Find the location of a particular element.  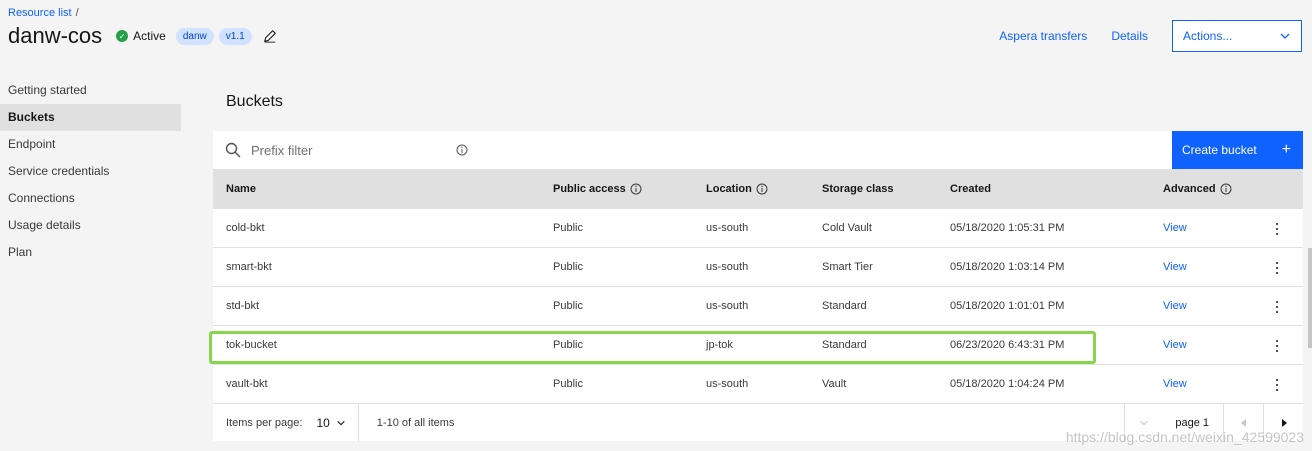

cell-created: 06/23/2020 6:43:31 PM is located at coordinates (1007, 345).